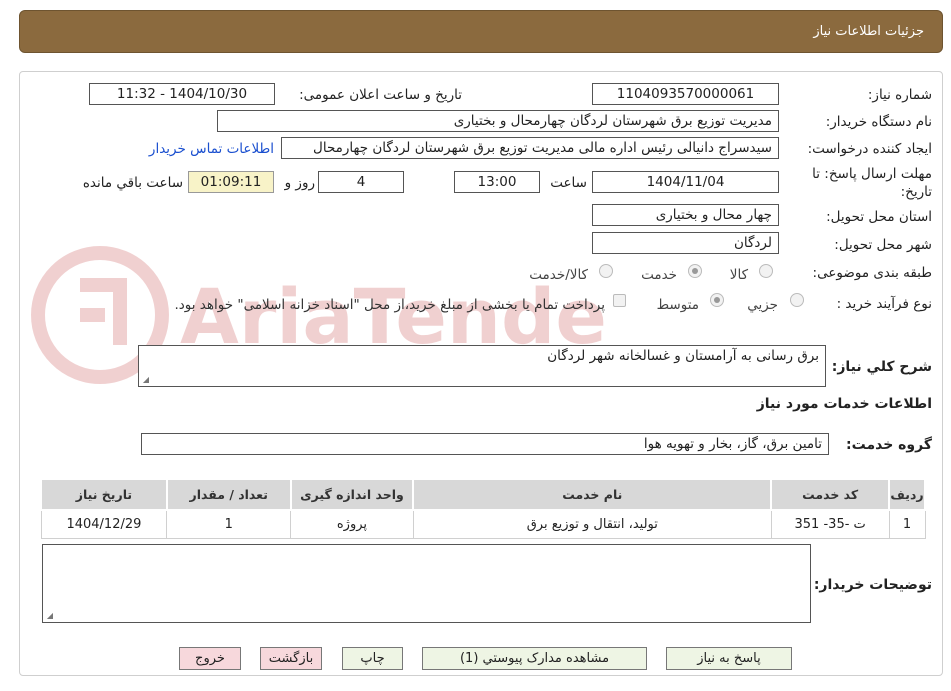 The height and width of the screenshot is (691, 951). What do you see at coordinates (879, 217) in the screenshot?
I see `province-label: استان محل تحویل:` at bounding box center [879, 217].